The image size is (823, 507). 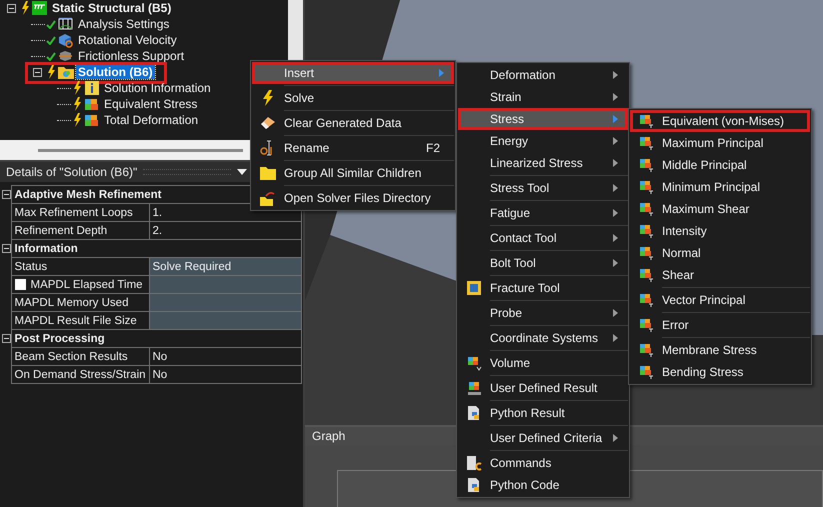 I want to click on property-value: 2., so click(x=225, y=231).